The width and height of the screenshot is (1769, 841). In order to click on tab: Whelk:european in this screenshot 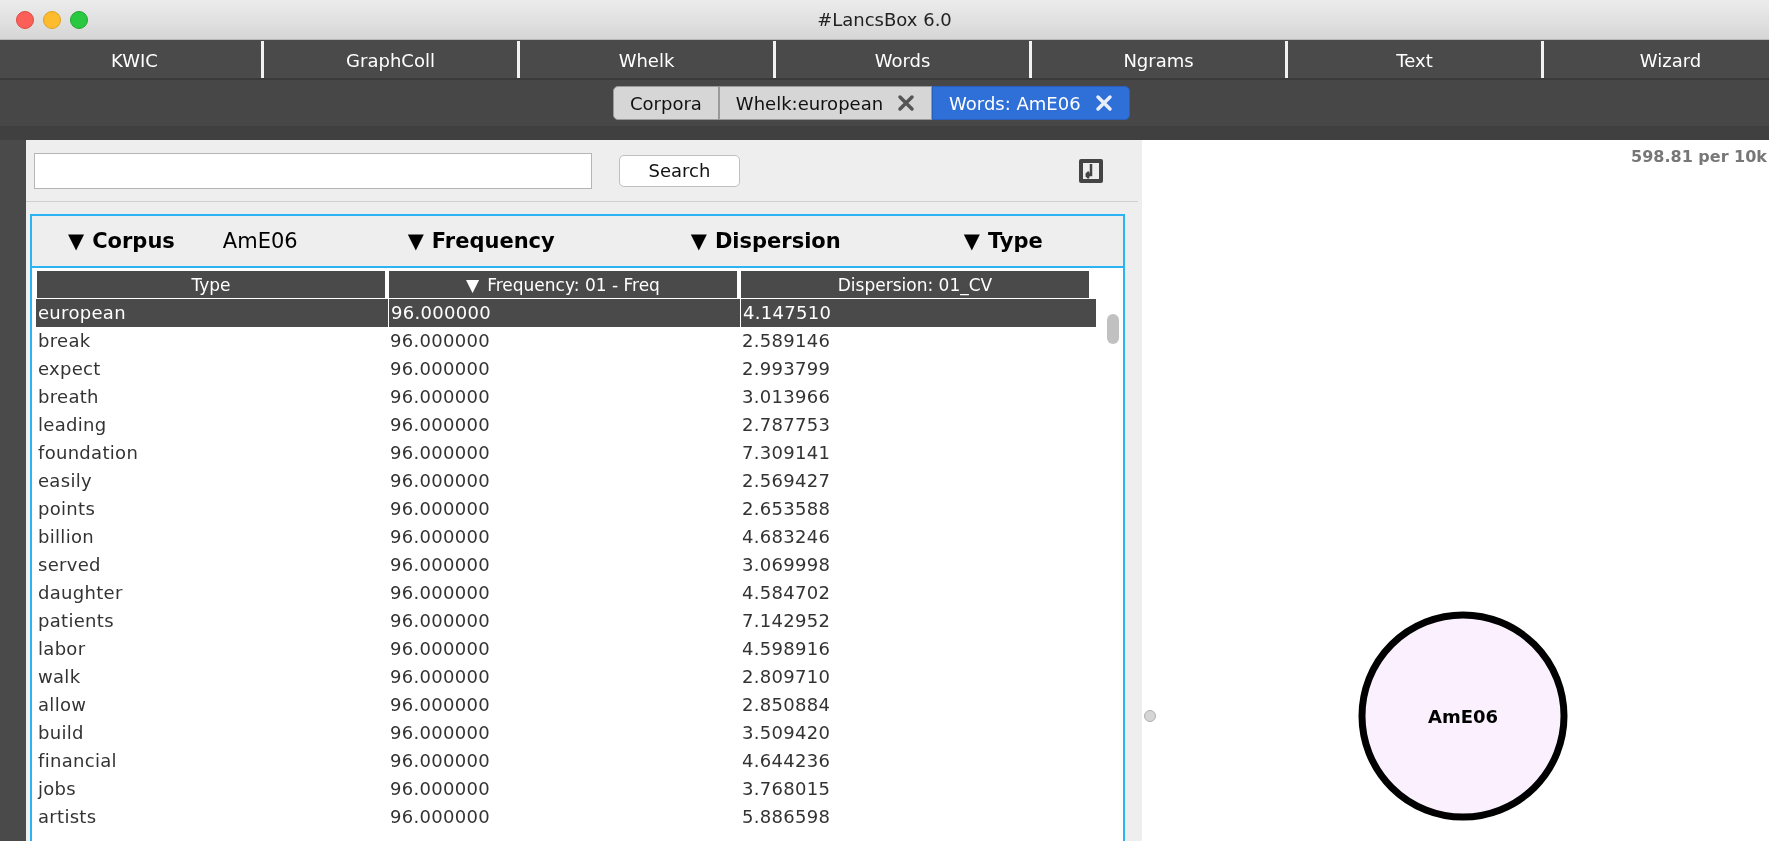, I will do `click(825, 103)`.